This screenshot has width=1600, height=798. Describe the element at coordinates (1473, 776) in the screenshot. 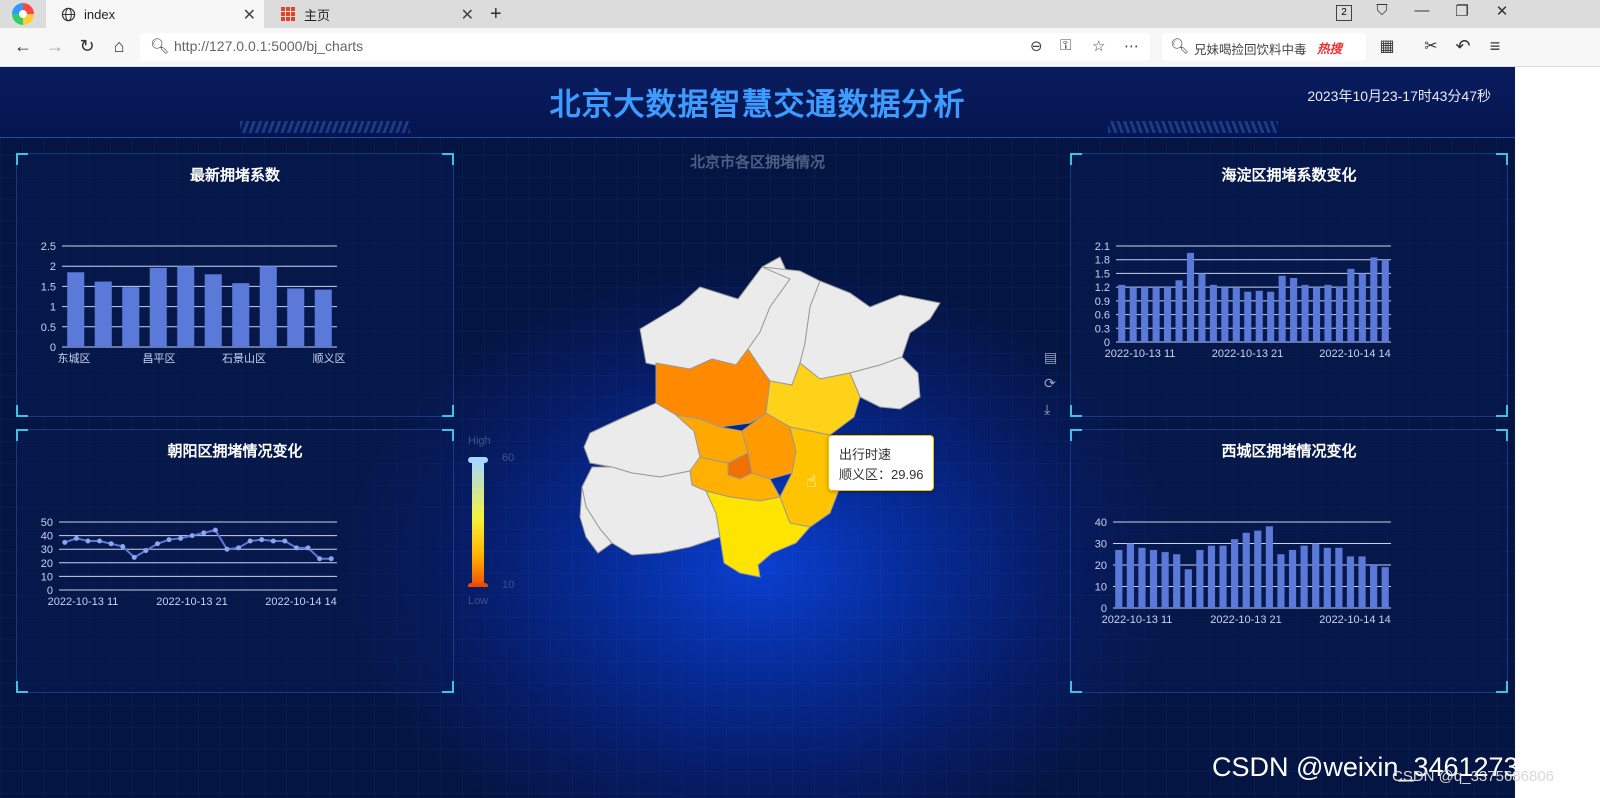

I see `watermark-secondary: CSDN @q_3375686806` at that location.